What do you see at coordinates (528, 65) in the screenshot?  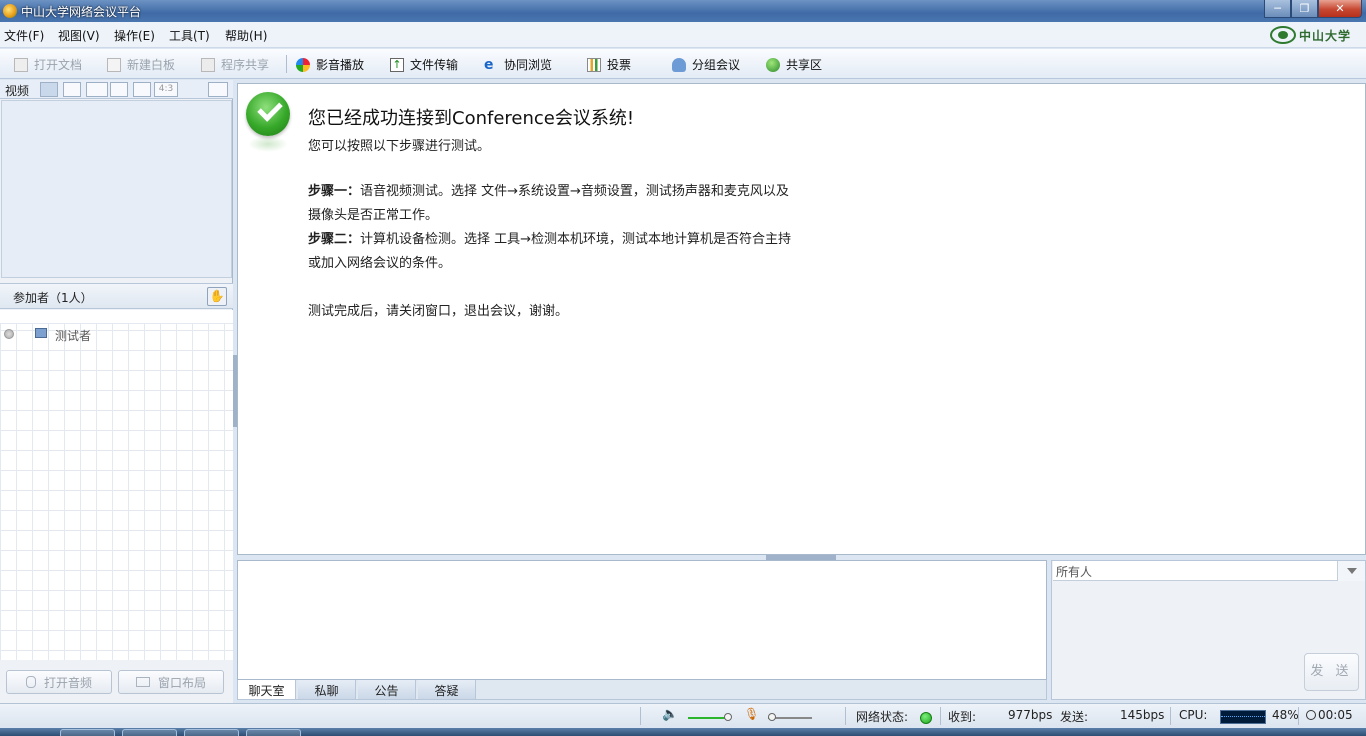 I see `co-browse-label: 协同浏览` at bounding box center [528, 65].